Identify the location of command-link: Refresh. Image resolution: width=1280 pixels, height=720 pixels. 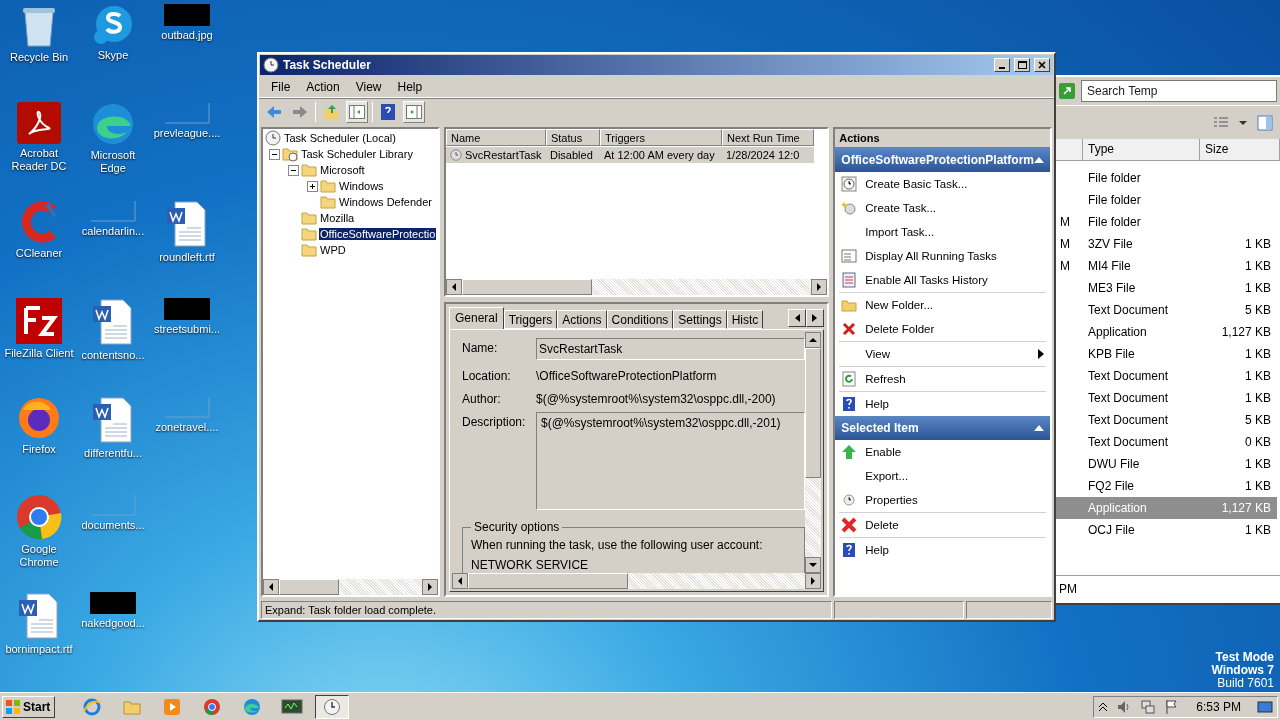
(942, 379).